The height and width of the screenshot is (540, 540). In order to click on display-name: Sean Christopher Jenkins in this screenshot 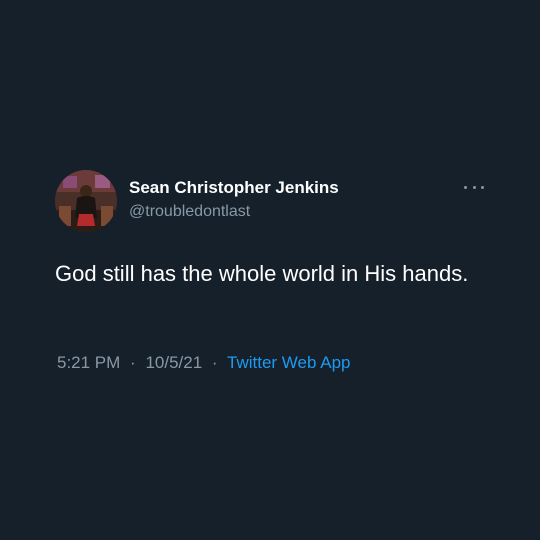, I will do `click(234, 188)`.